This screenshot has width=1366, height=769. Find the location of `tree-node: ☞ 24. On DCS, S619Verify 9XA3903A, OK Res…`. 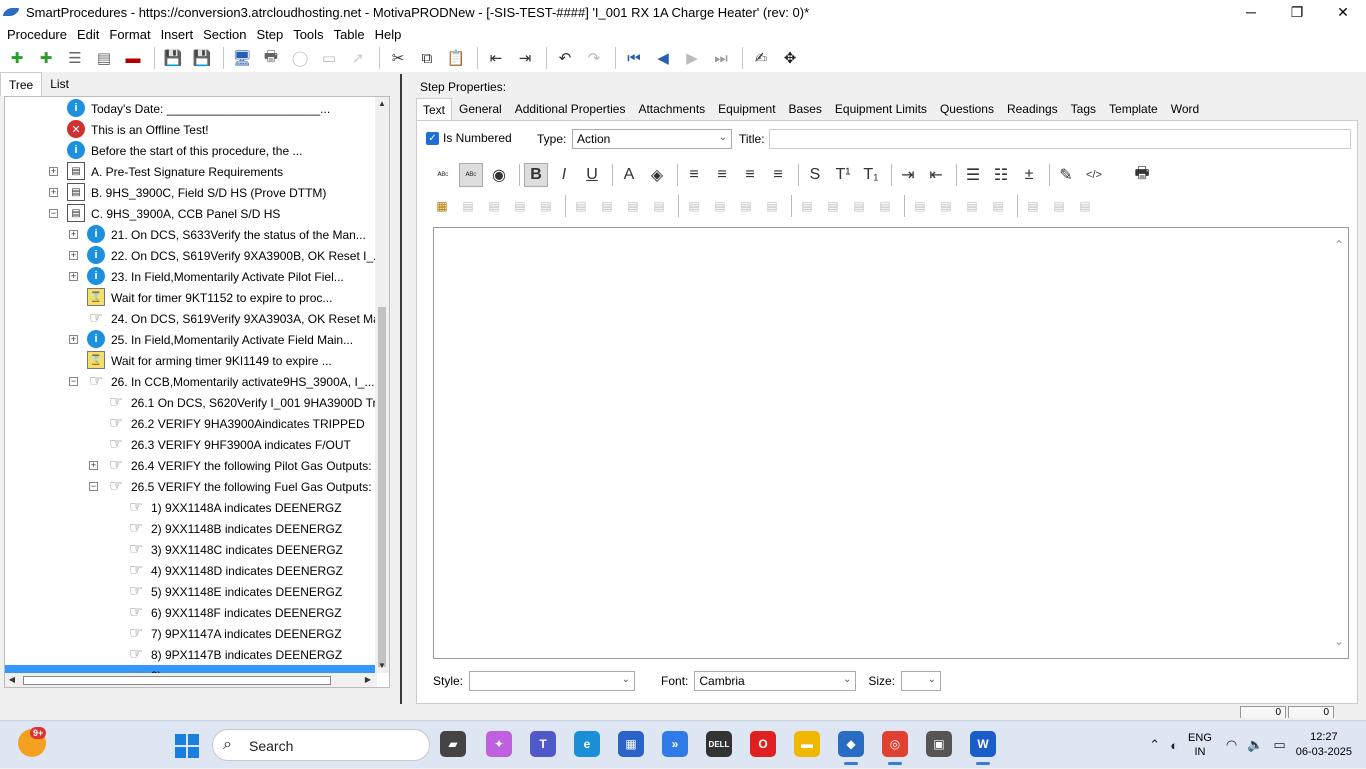

tree-node: ☞ 24. On DCS, S619Verify 9XA3903A, OK Res… is located at coordinates (191, 318).